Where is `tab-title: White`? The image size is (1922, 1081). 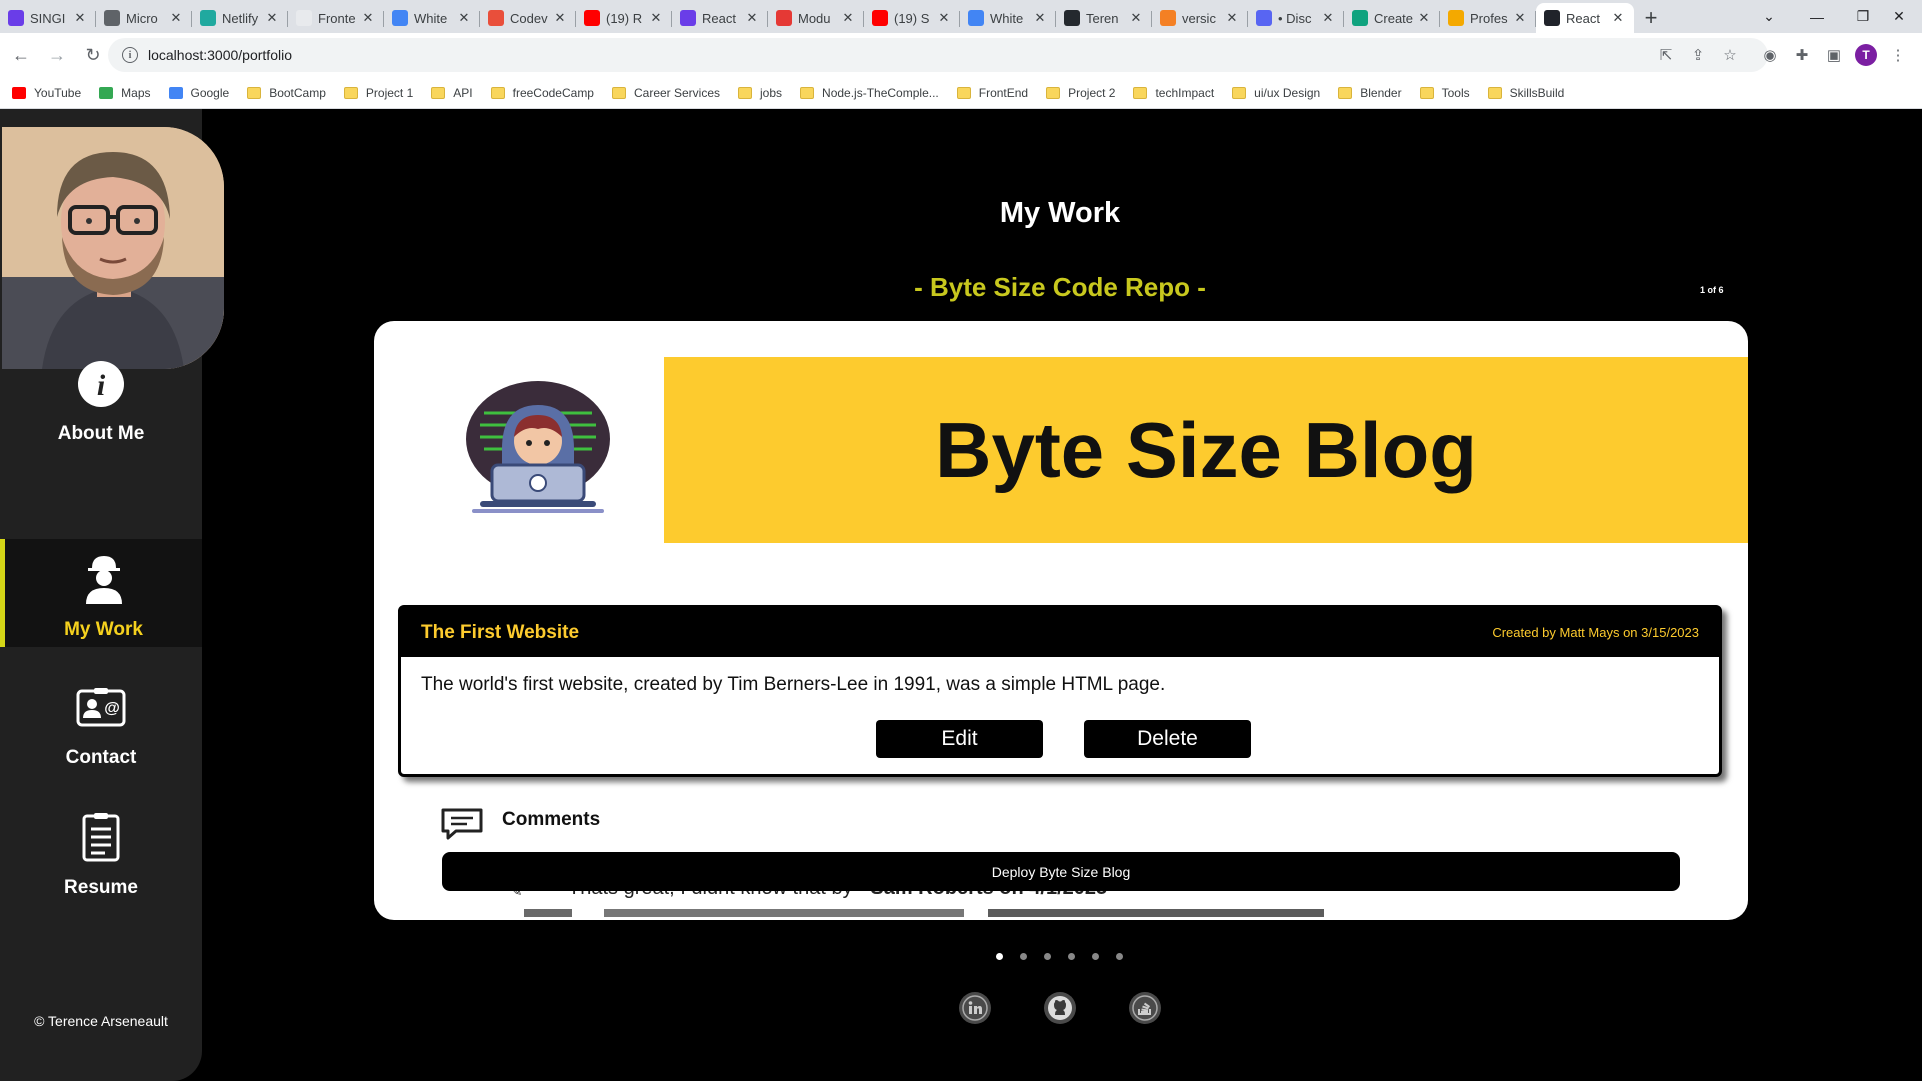
tab-title: White is located at coordinates (431, 18).